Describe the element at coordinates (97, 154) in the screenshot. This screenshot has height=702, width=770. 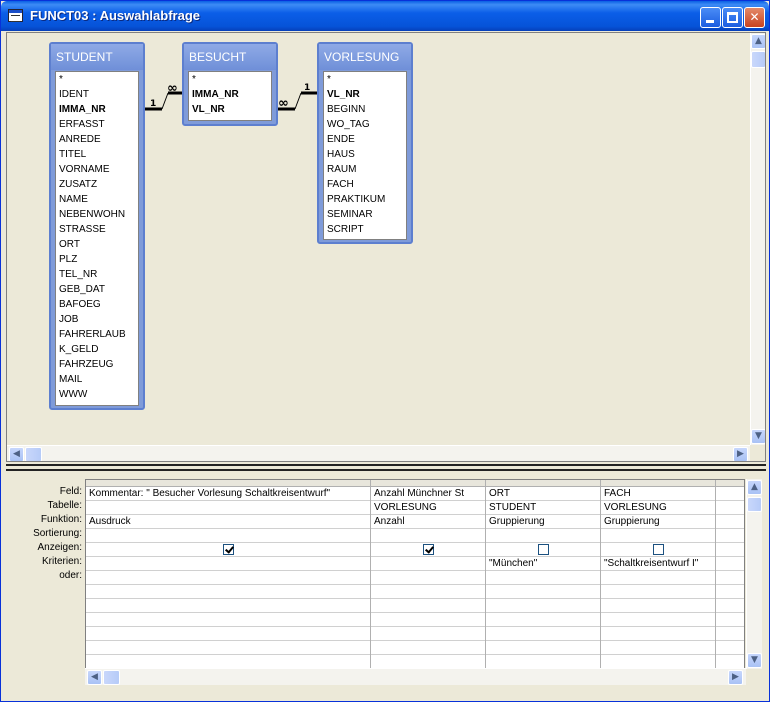
I see `table-field: TITEL` at that location.